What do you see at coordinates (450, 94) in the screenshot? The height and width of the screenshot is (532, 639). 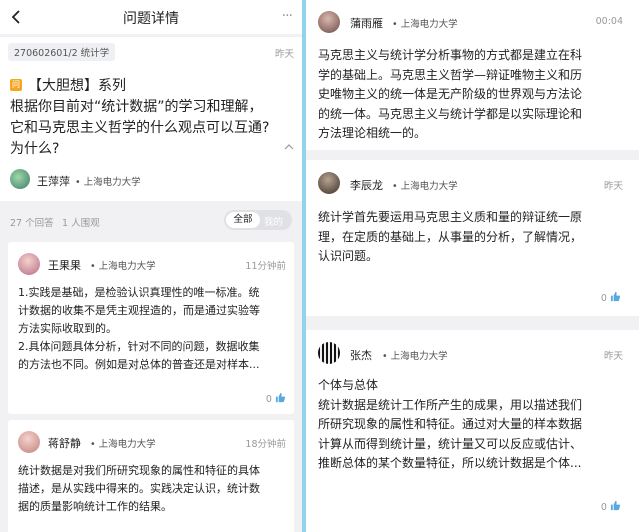 I see `answer-text-line: 史唯物主义的统一体是无产阶级的世界观与方法论` at bounding box center [450, 94].